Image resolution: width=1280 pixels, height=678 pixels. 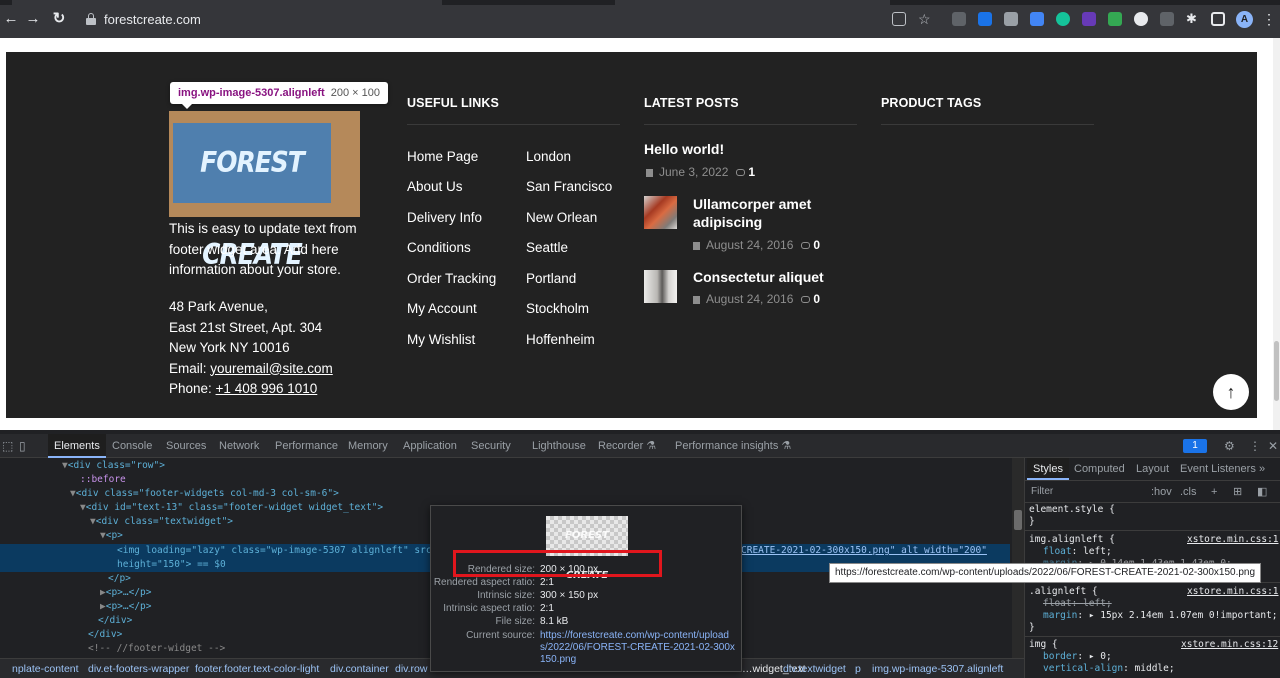 I want to click on chrome-menu-icon: ⋮, so click(x=1269, y=19).